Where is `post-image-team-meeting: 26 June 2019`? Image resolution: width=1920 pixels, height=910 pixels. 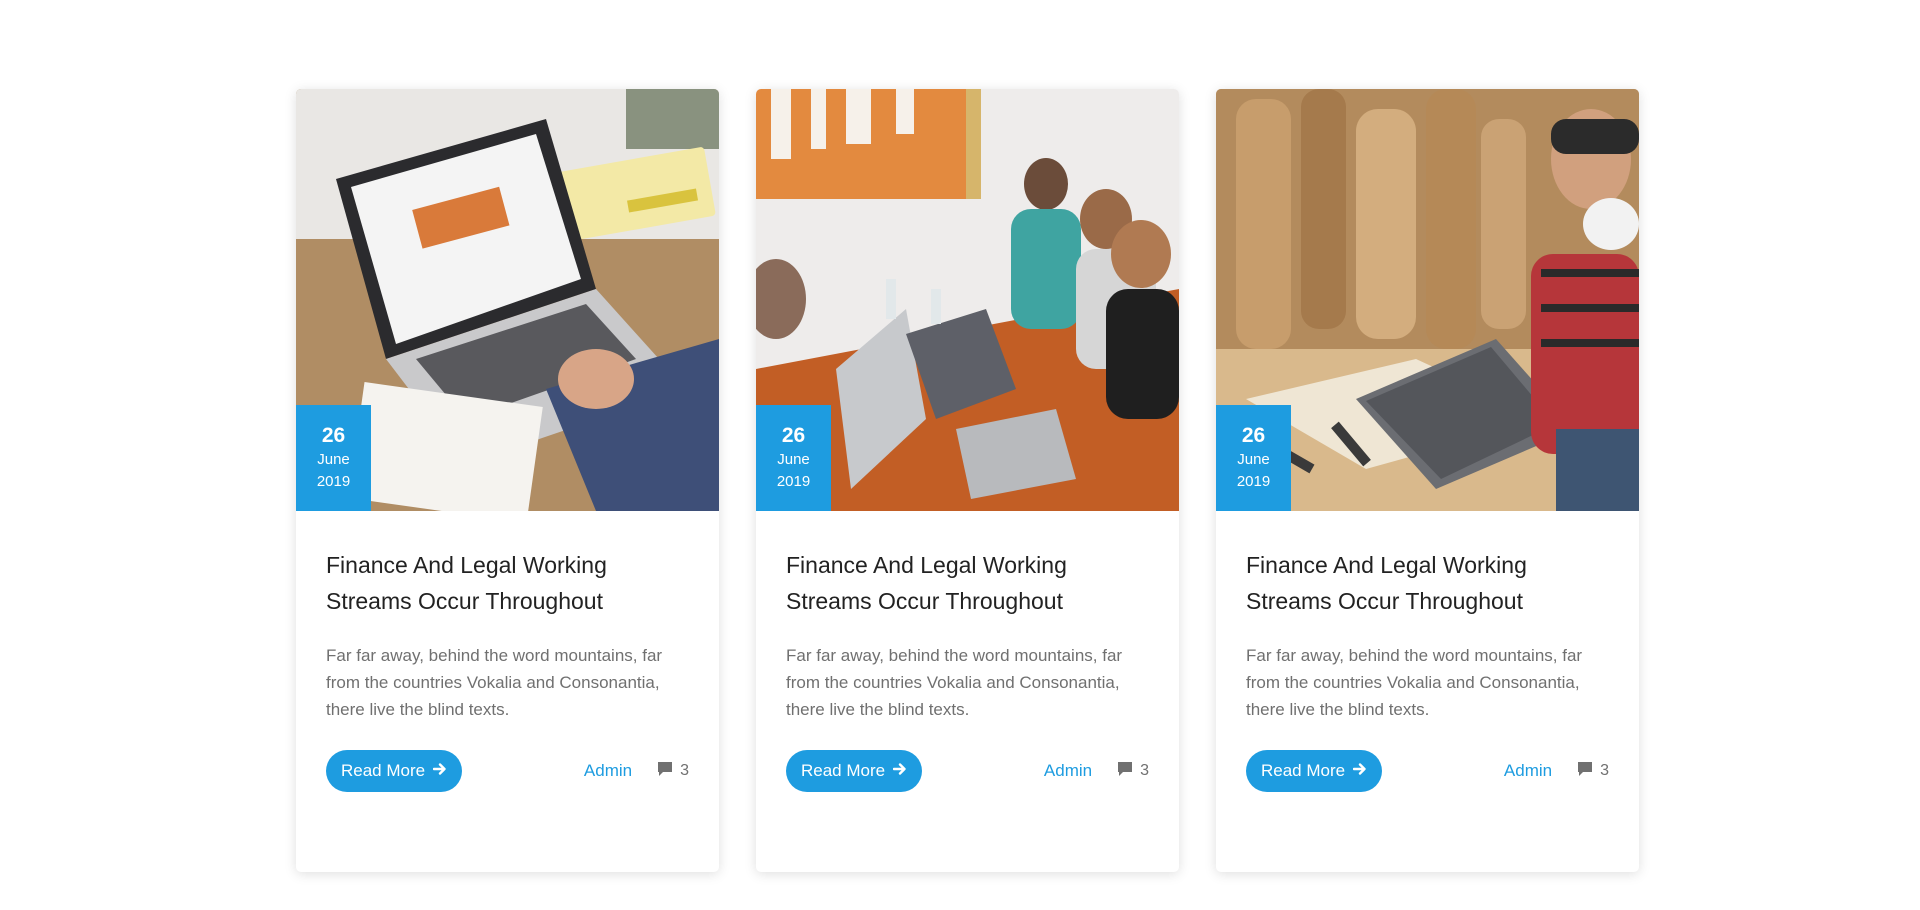 post-image-team-meeting: 26 June 2019 is located at coordinates (967, 300).